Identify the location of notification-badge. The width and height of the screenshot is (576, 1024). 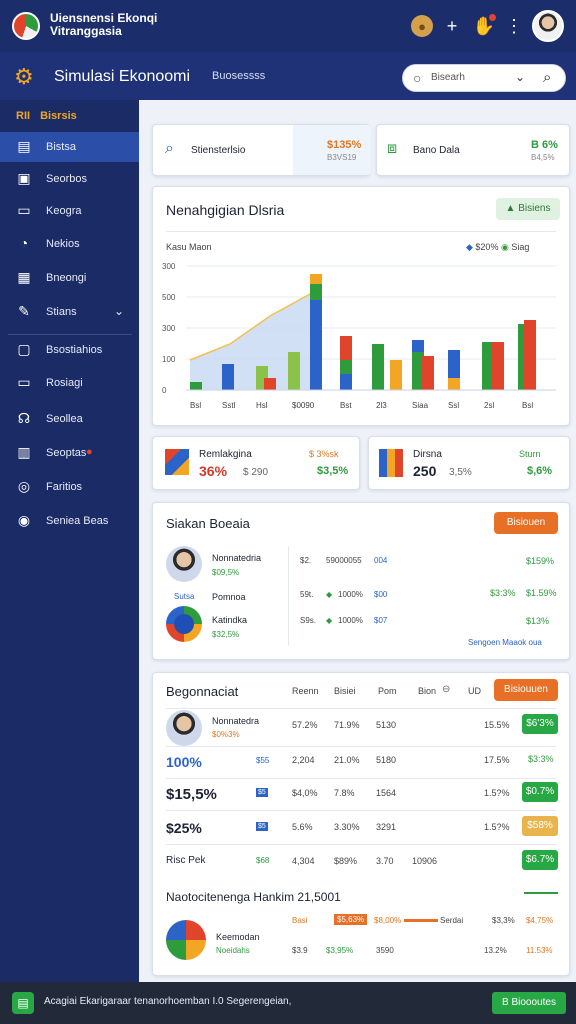
(492, 17).